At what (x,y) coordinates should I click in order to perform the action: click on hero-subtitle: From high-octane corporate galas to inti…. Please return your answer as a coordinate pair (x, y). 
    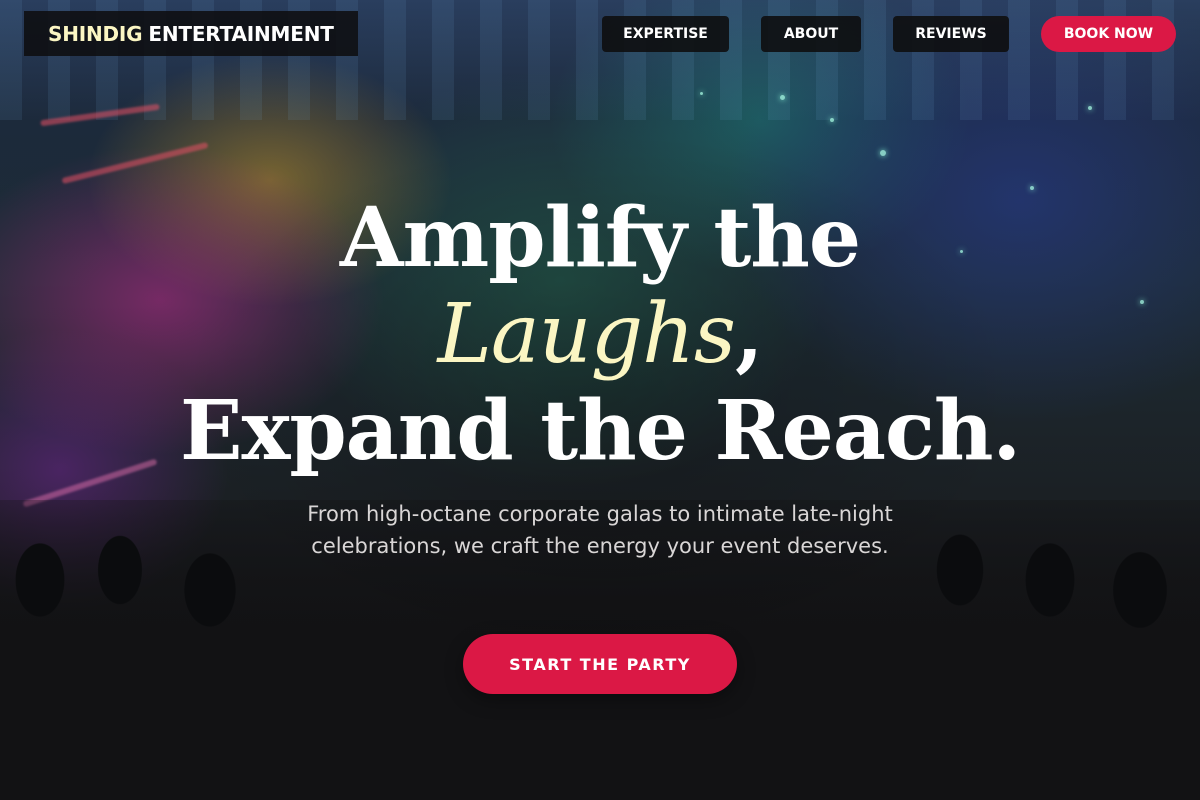
    Looking at the image, I should click on (600, 530).